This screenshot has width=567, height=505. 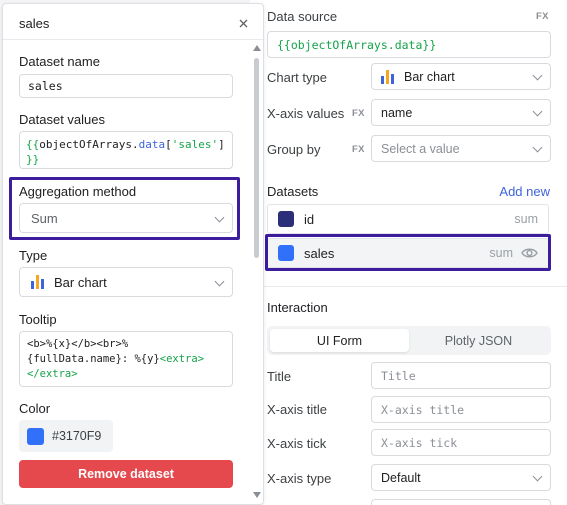 What do you see at coordinates (302, 16) in the screenshot?
I see `data-source-label: Data source` at bounding box center [302, 16].